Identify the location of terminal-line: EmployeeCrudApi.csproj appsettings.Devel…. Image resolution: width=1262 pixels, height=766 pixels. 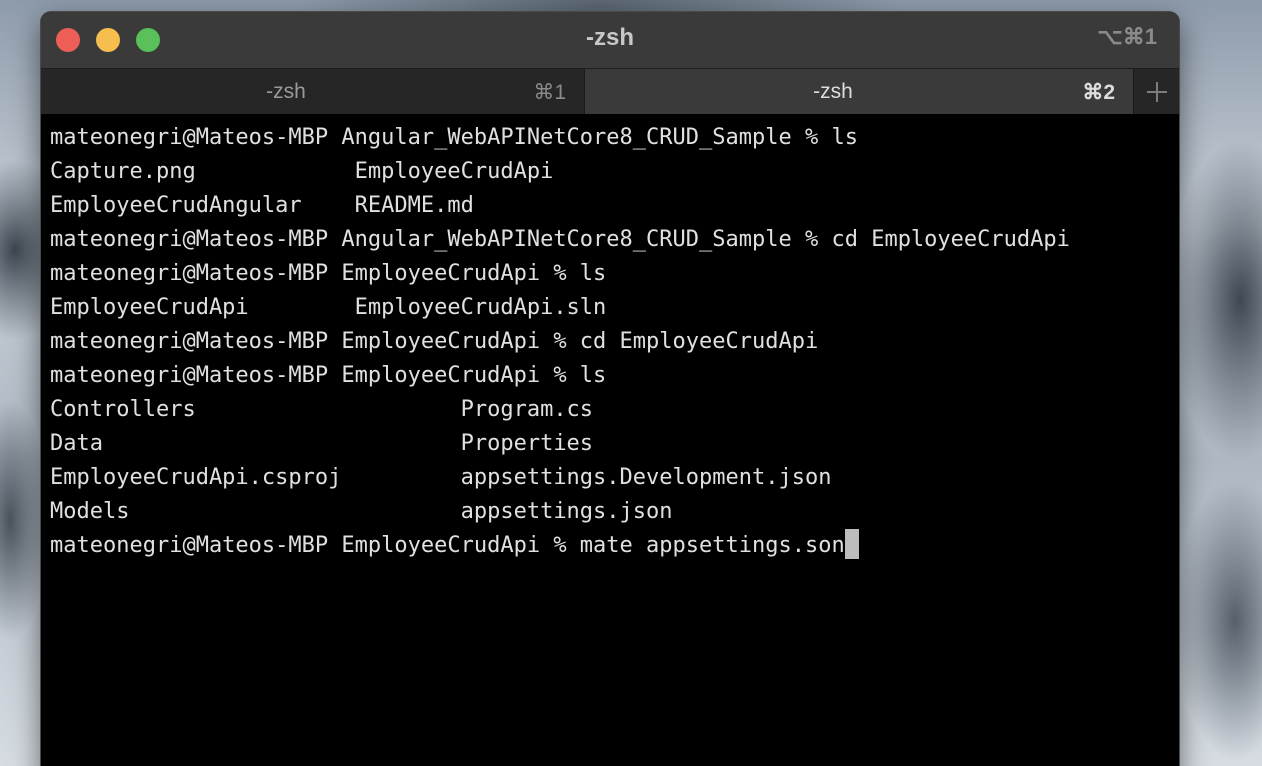
(441, 477).